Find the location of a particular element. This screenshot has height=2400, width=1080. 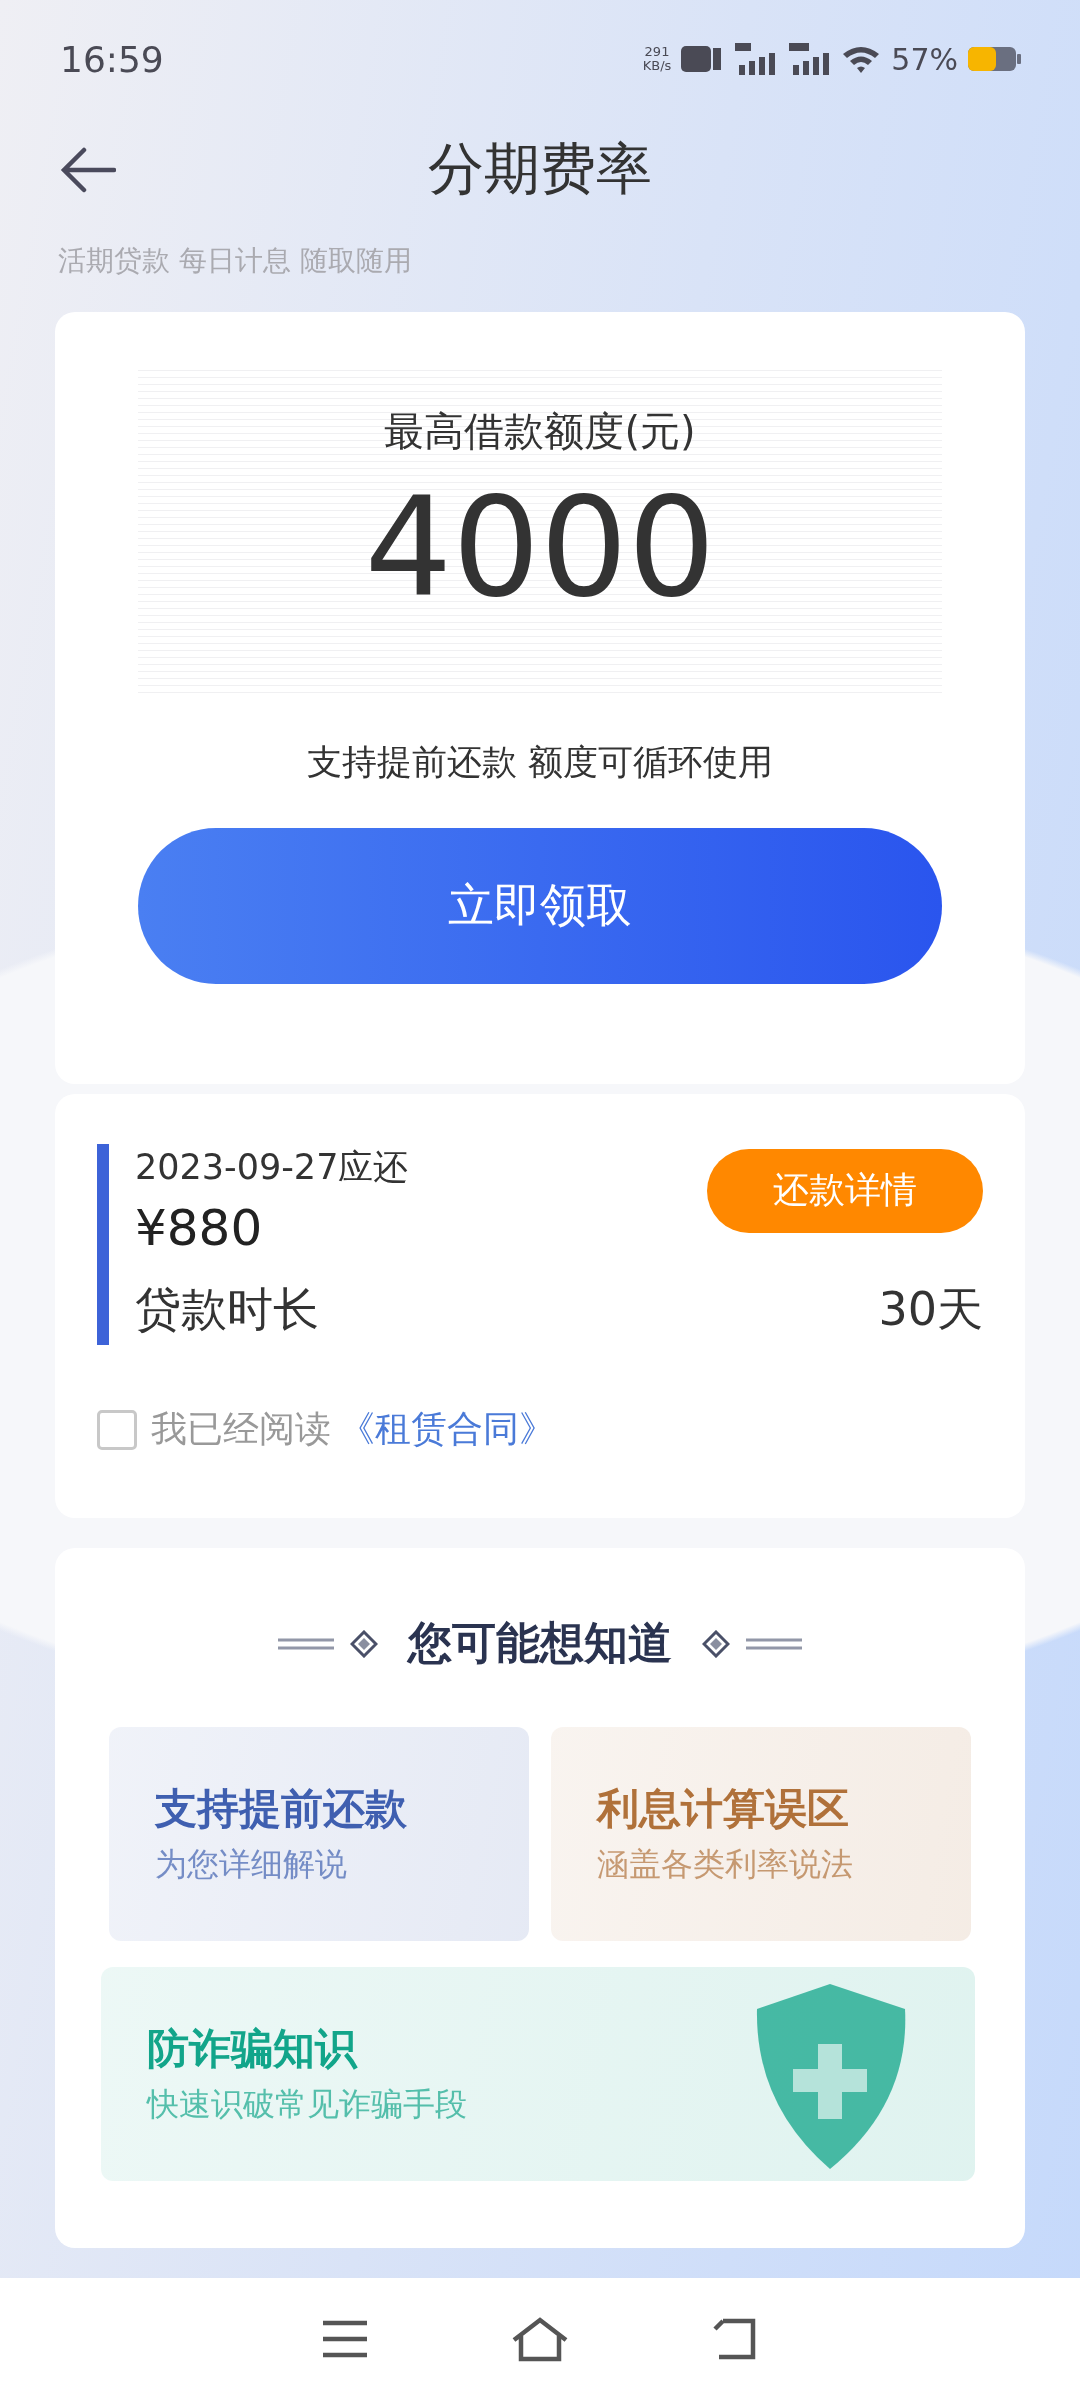

agreement-checkbox is located at coordinates (117, 1429).